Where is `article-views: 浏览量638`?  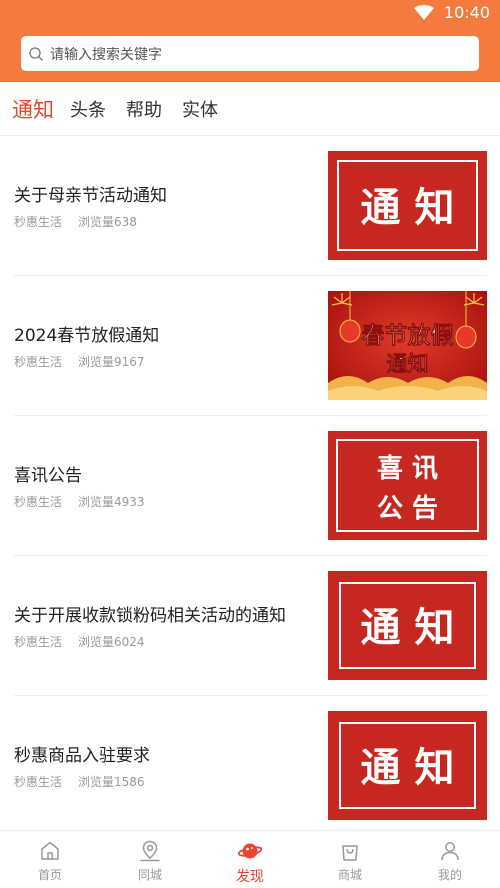 article-views: 浏览量638 is located at coordinates (107, 222).